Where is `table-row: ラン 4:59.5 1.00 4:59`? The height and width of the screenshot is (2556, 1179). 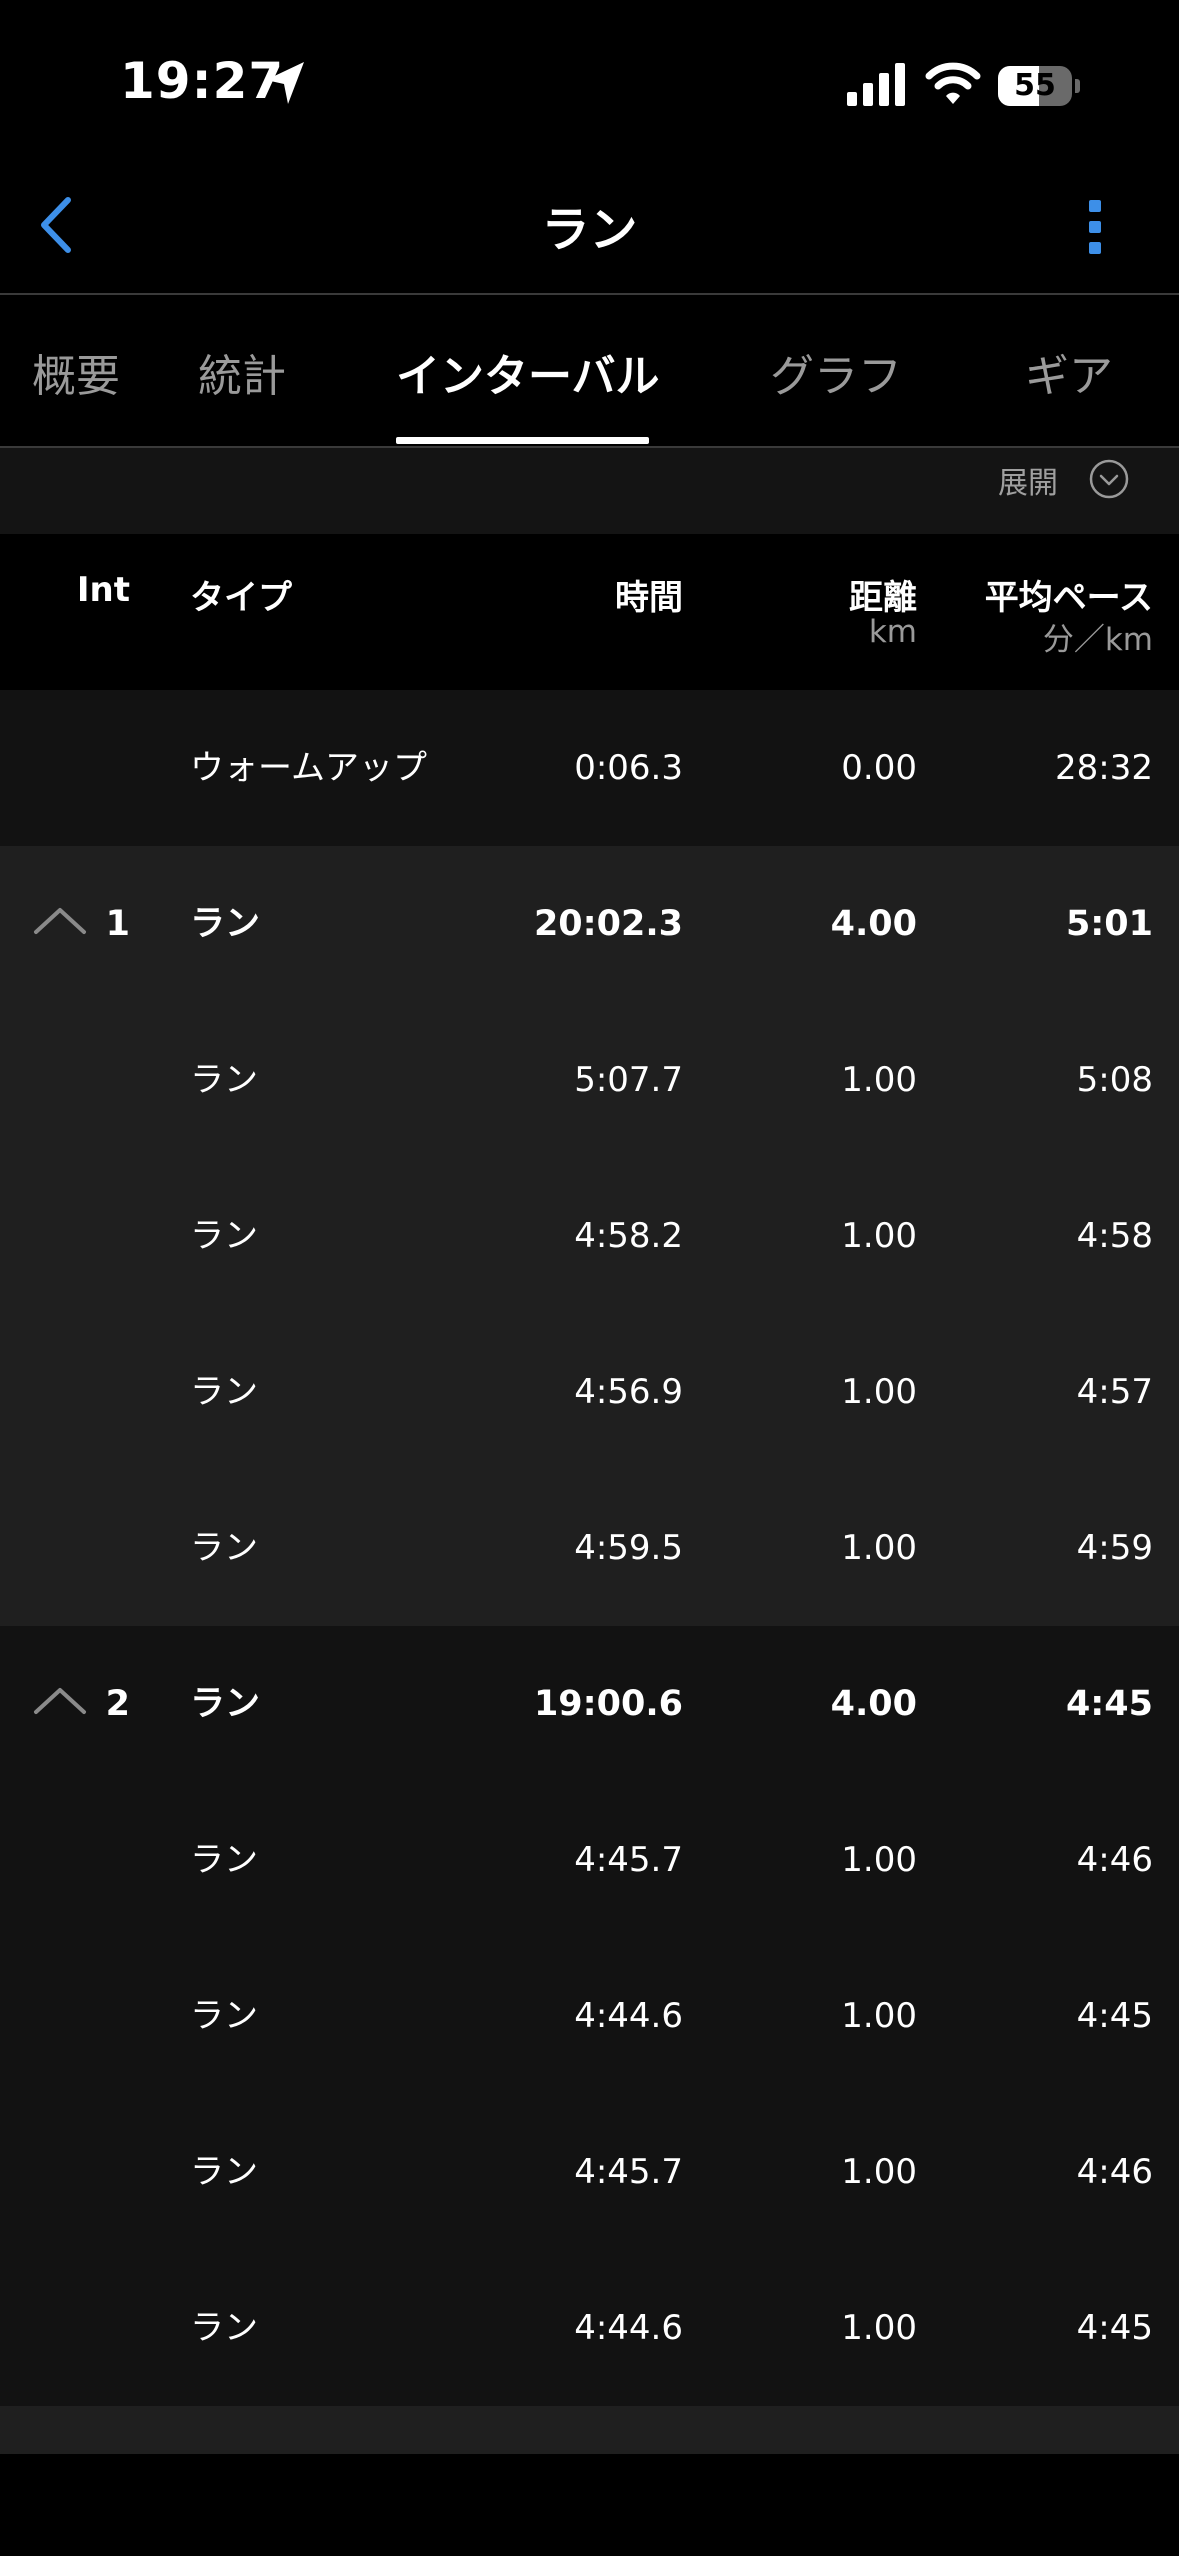 table-row: ラン 4:59.5 1.00 4:59 is located at coordinates (589, 1548).